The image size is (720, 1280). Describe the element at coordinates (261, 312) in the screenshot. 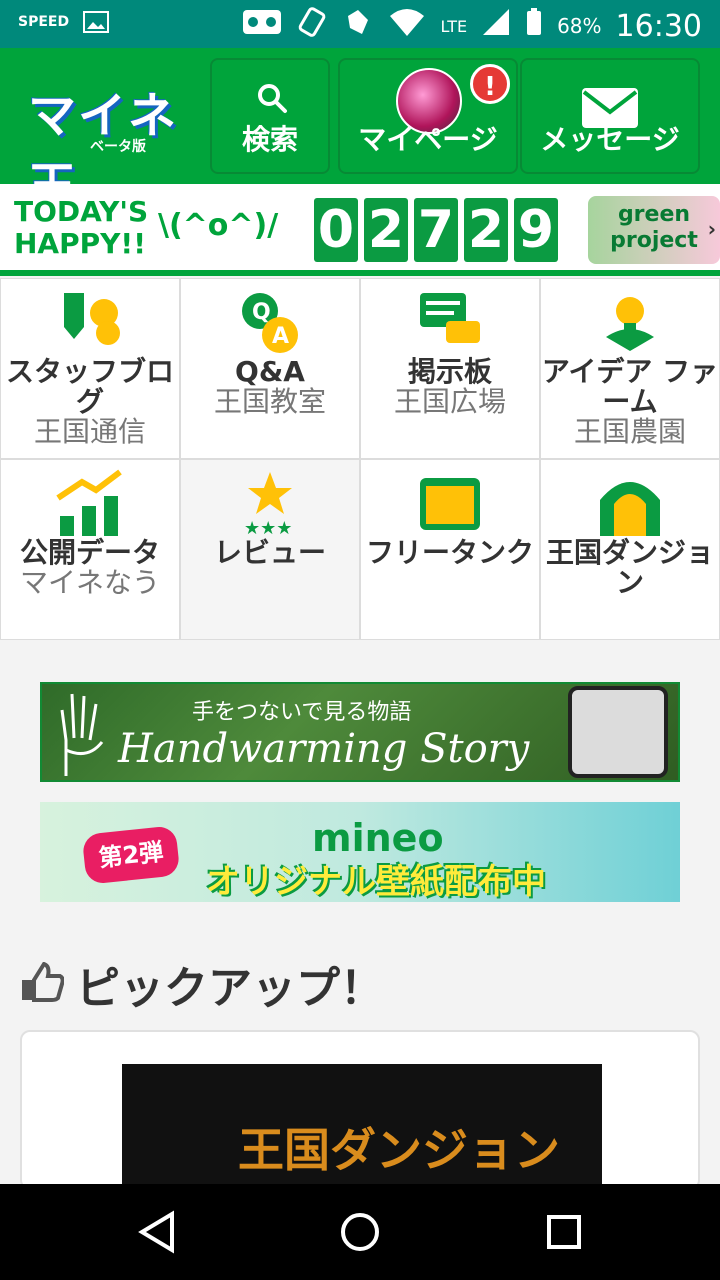

I see `svg-text: Q` at that location.